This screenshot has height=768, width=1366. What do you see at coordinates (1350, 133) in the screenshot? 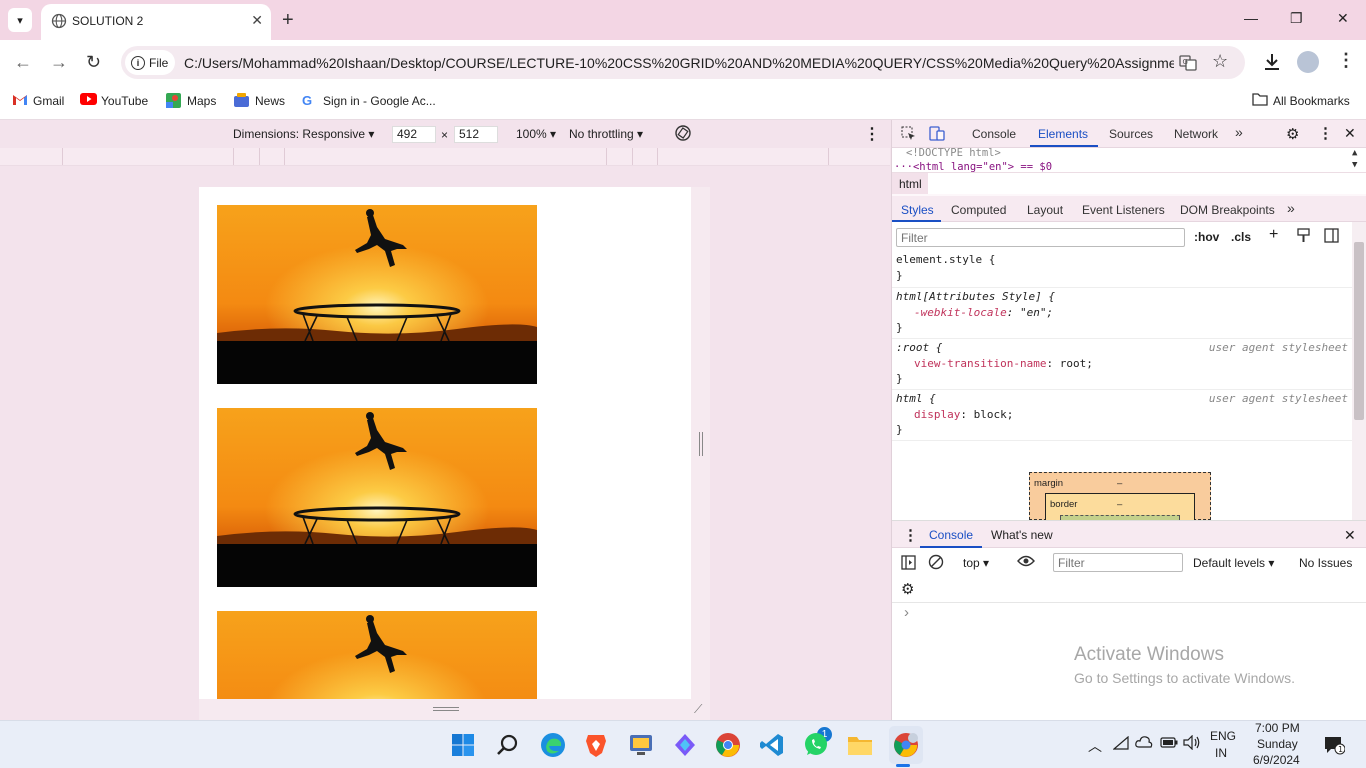
I see `close-devtools-icon: ✕` at bounding box center [1350, 133].